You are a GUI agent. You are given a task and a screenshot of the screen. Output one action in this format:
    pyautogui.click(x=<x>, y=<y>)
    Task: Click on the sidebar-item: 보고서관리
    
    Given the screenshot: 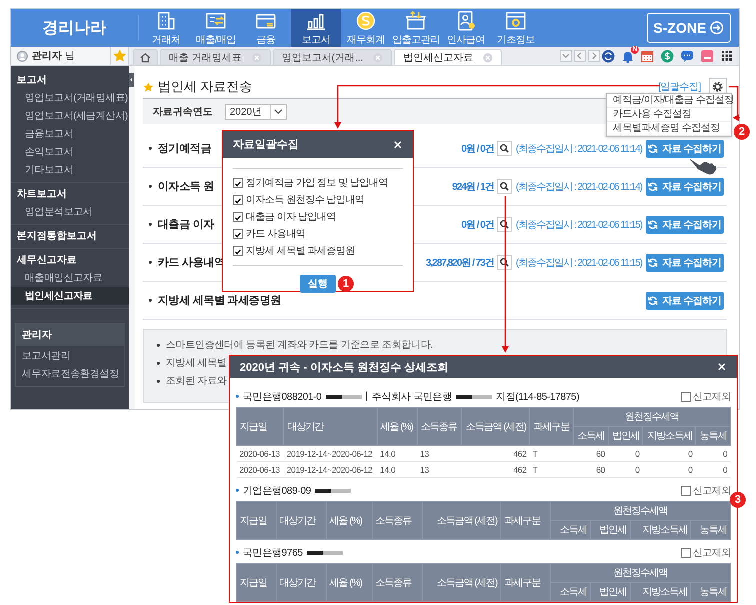 What is the action you would take?
    pyautogui.click(x=70, y=355)
    